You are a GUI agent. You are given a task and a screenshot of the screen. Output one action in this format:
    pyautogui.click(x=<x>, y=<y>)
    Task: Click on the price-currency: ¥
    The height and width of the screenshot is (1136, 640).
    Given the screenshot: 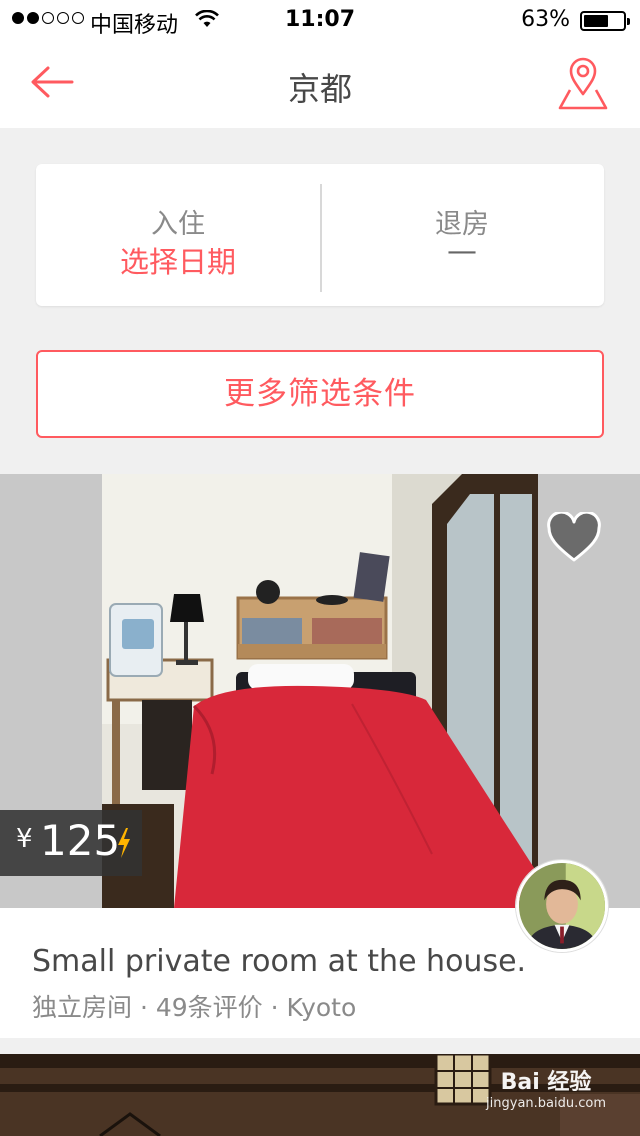 What is the action you would take?
    pyautogui.click(x=24, y=839)
    